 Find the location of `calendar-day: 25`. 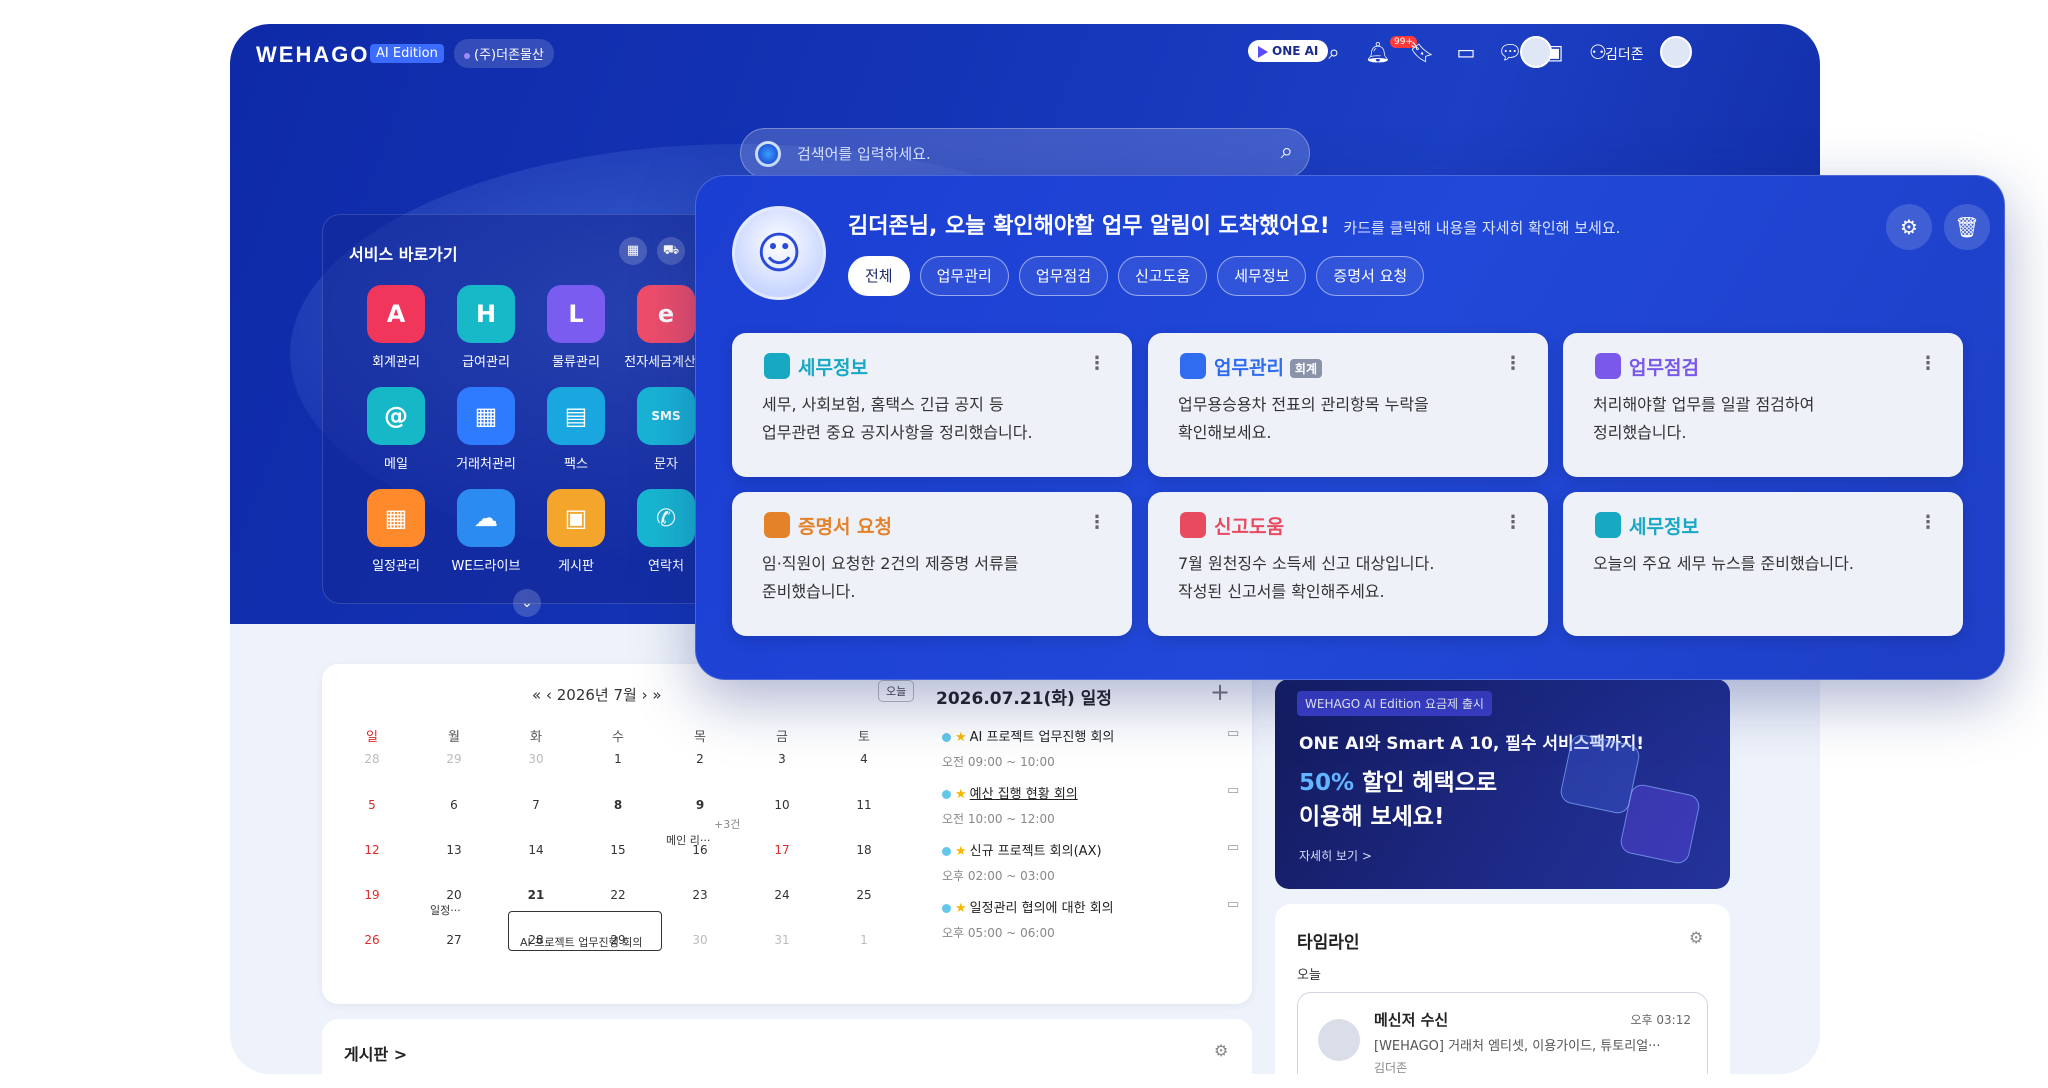

calendar-day: 25 is located at coordinates (864, 895).